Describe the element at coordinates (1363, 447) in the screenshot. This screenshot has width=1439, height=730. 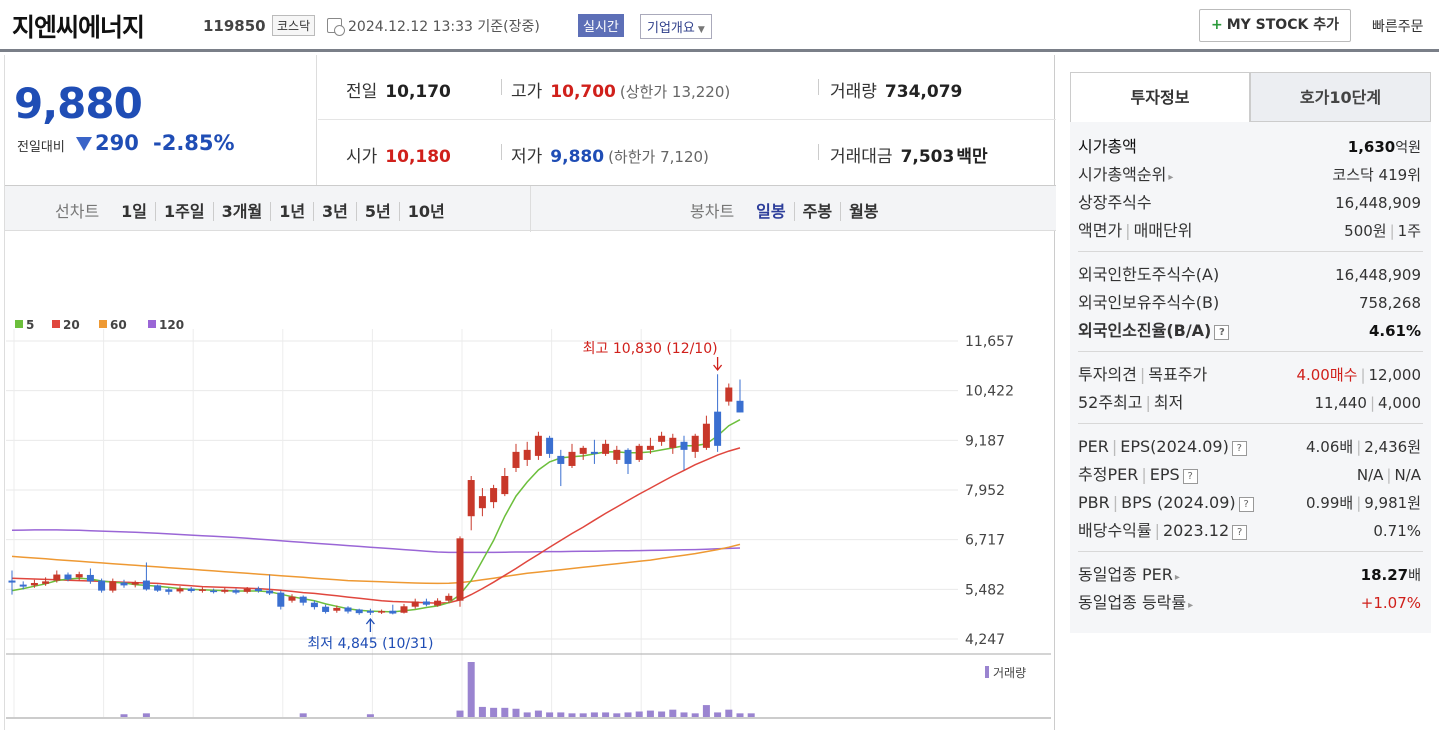
I see `per-value: 4.06배 | 2,436원` at that location.